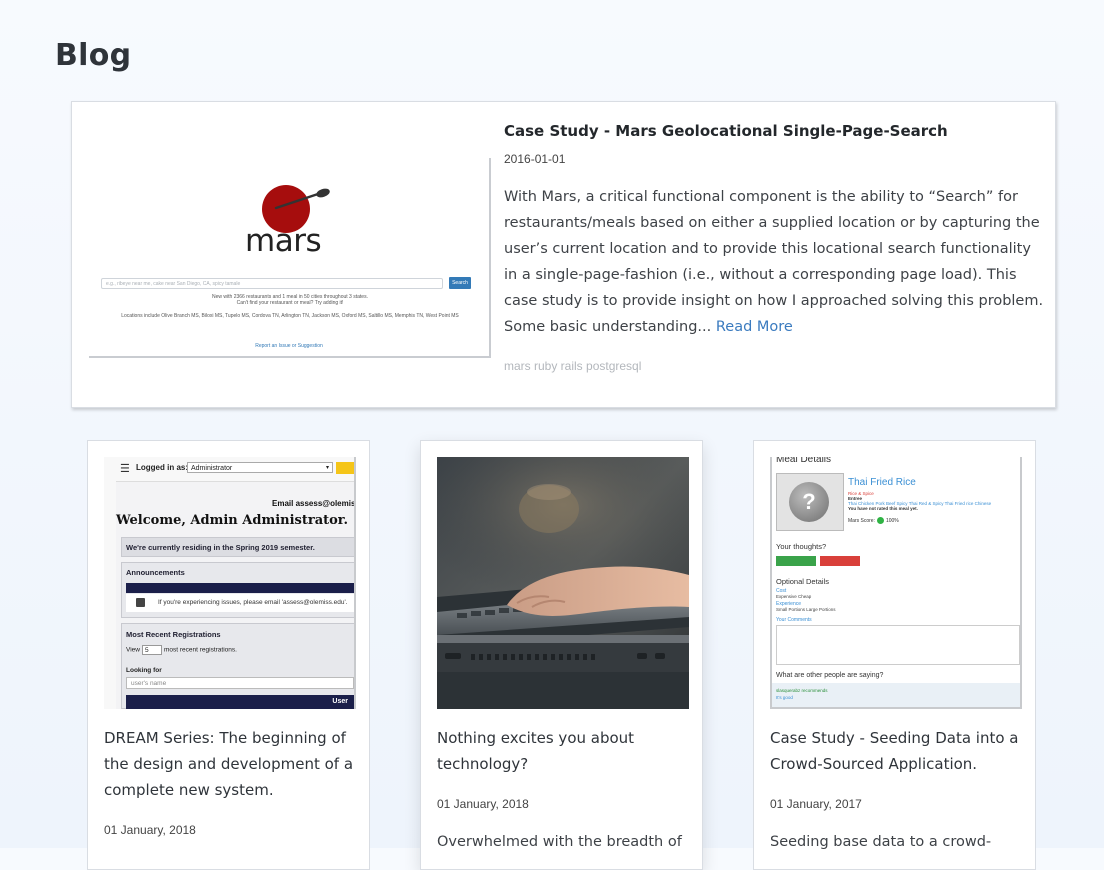 The image size is (1104, 870). I want to click on spoon-icon, so click(302, 199).